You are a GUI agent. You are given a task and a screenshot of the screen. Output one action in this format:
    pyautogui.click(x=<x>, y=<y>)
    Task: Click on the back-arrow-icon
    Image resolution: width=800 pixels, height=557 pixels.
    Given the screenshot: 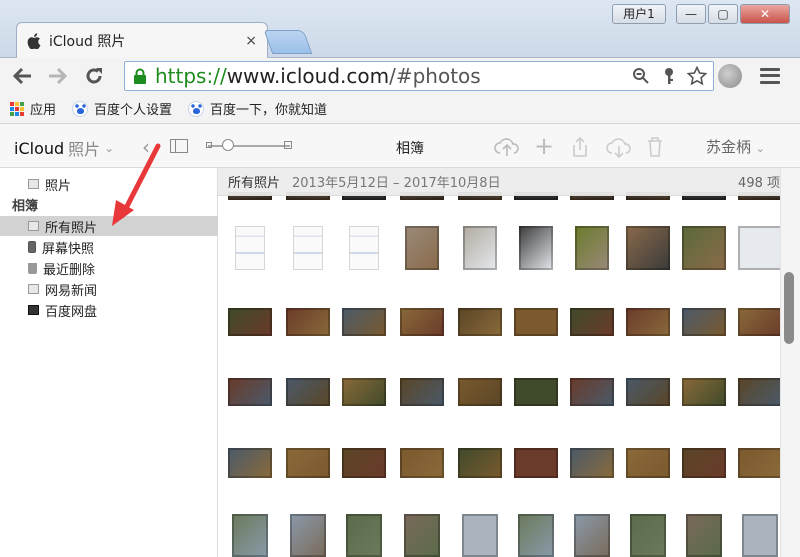 What is the action you would take?
    pyautogui.click(x=22, y=76)
    